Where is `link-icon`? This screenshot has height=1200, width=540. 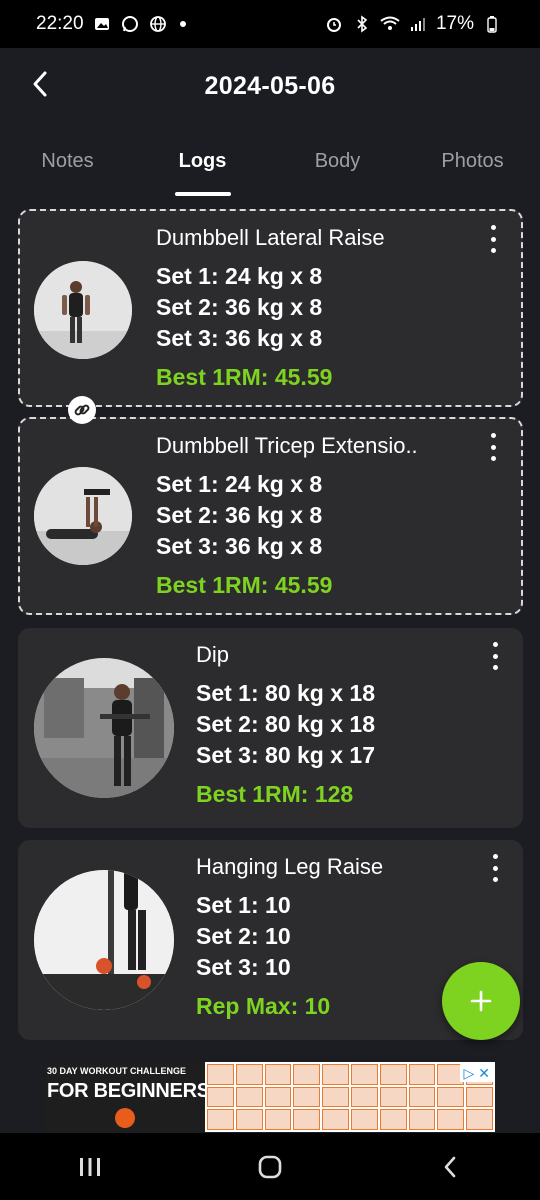
link-icon is located at coordinates (82, 410).